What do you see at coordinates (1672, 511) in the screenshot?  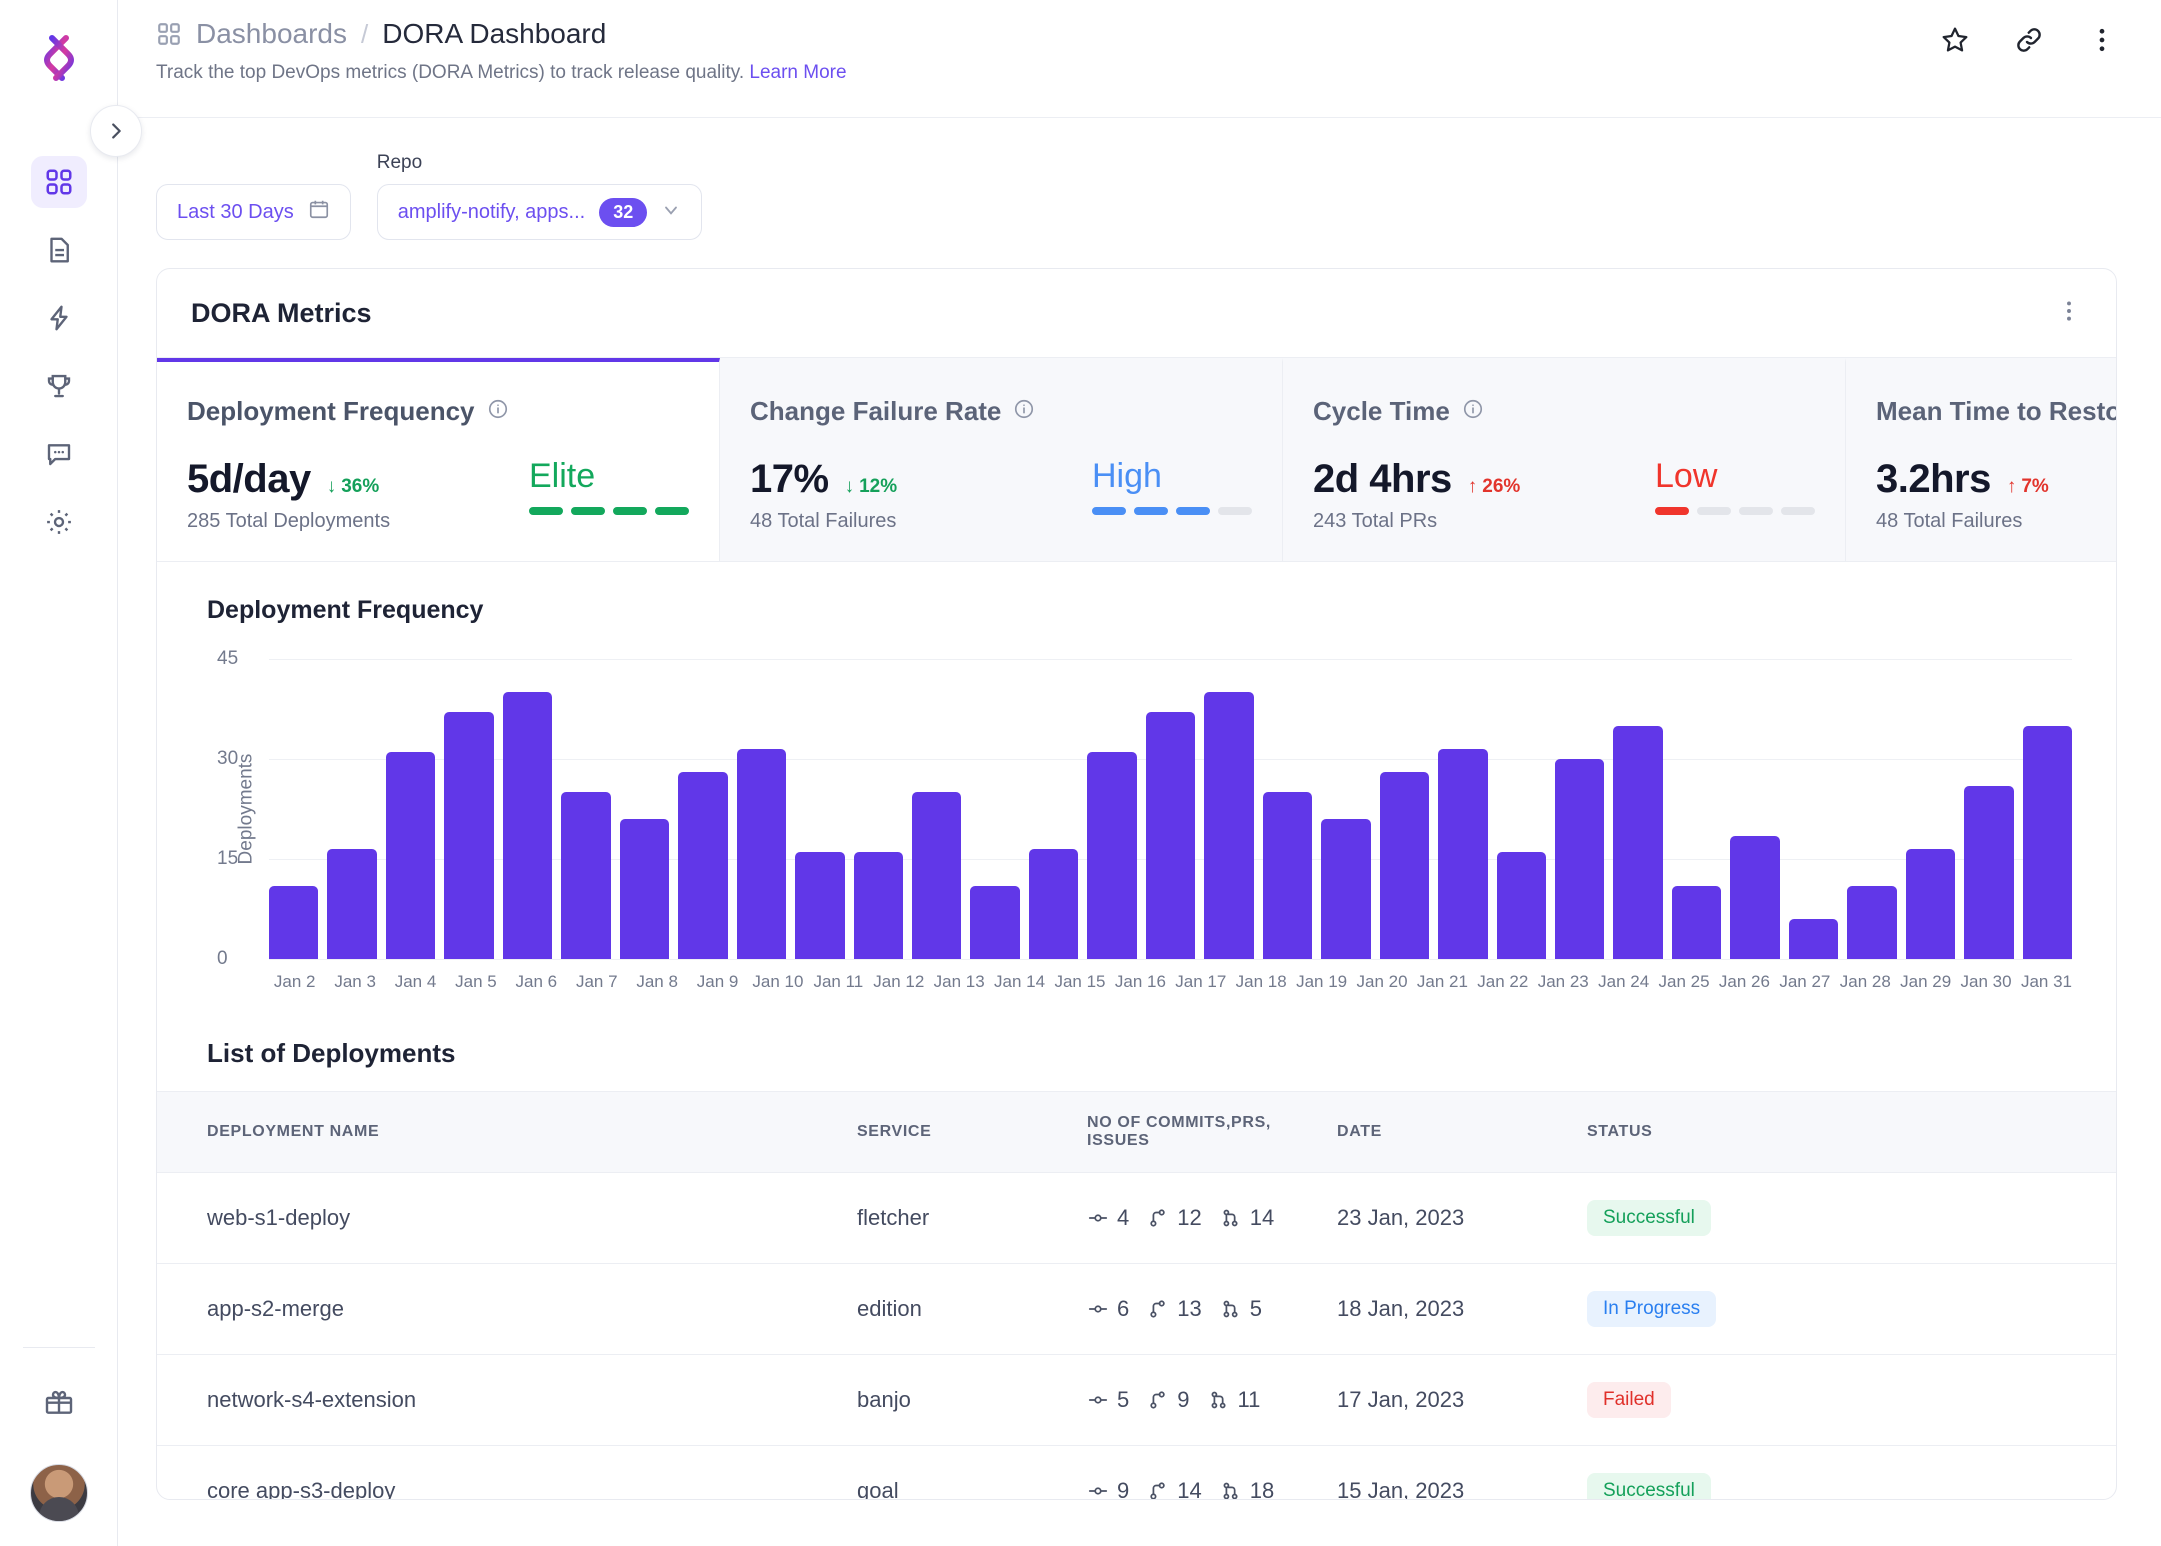 I see `rating-segment` at bounding box center [1672, 511].